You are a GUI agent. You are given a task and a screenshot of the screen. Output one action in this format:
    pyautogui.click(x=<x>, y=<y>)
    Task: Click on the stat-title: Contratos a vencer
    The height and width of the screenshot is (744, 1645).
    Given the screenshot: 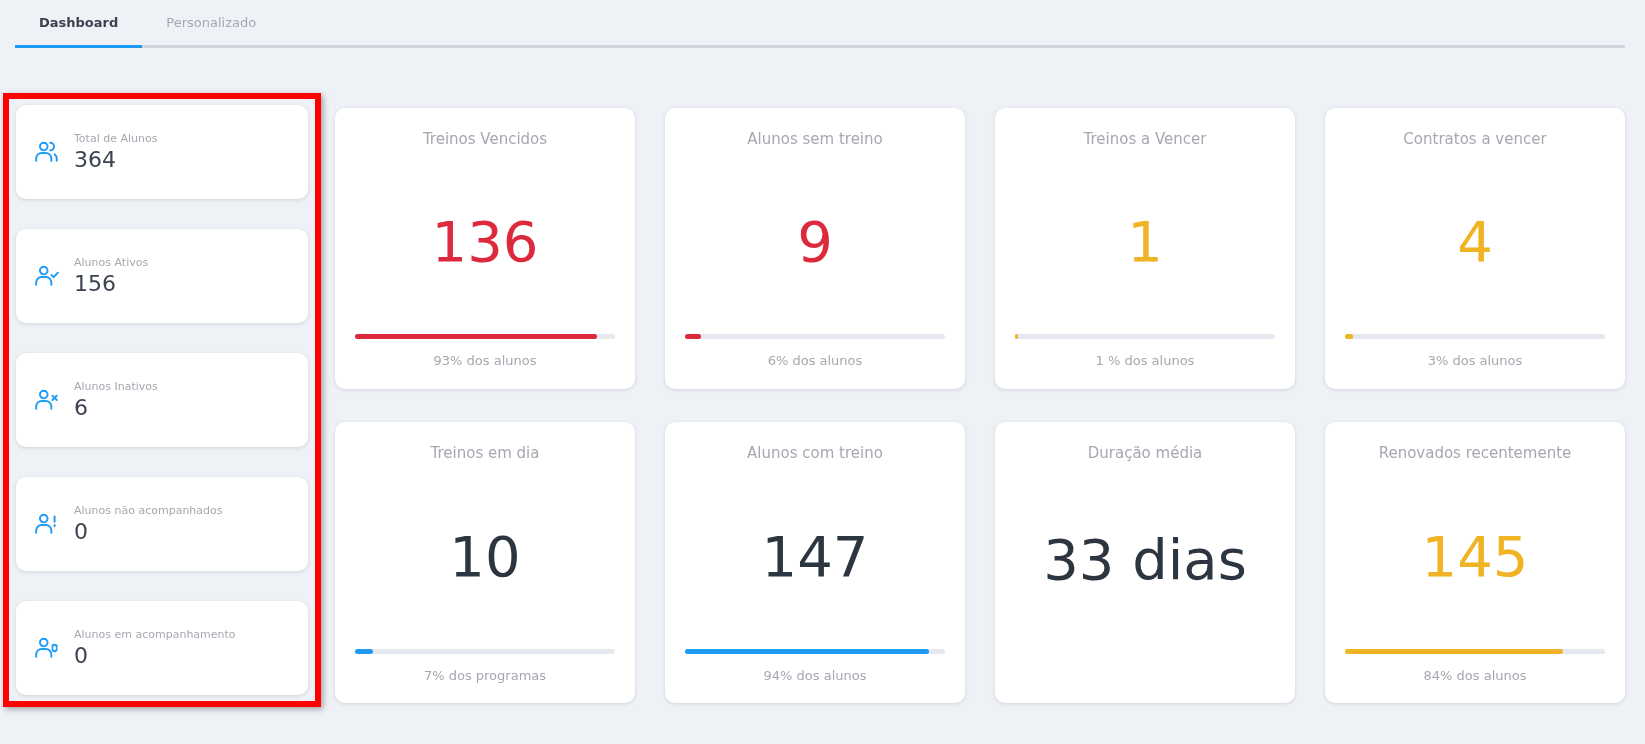 What is the action you would take?
    pyautogui.click(x=1475, y=139)
    